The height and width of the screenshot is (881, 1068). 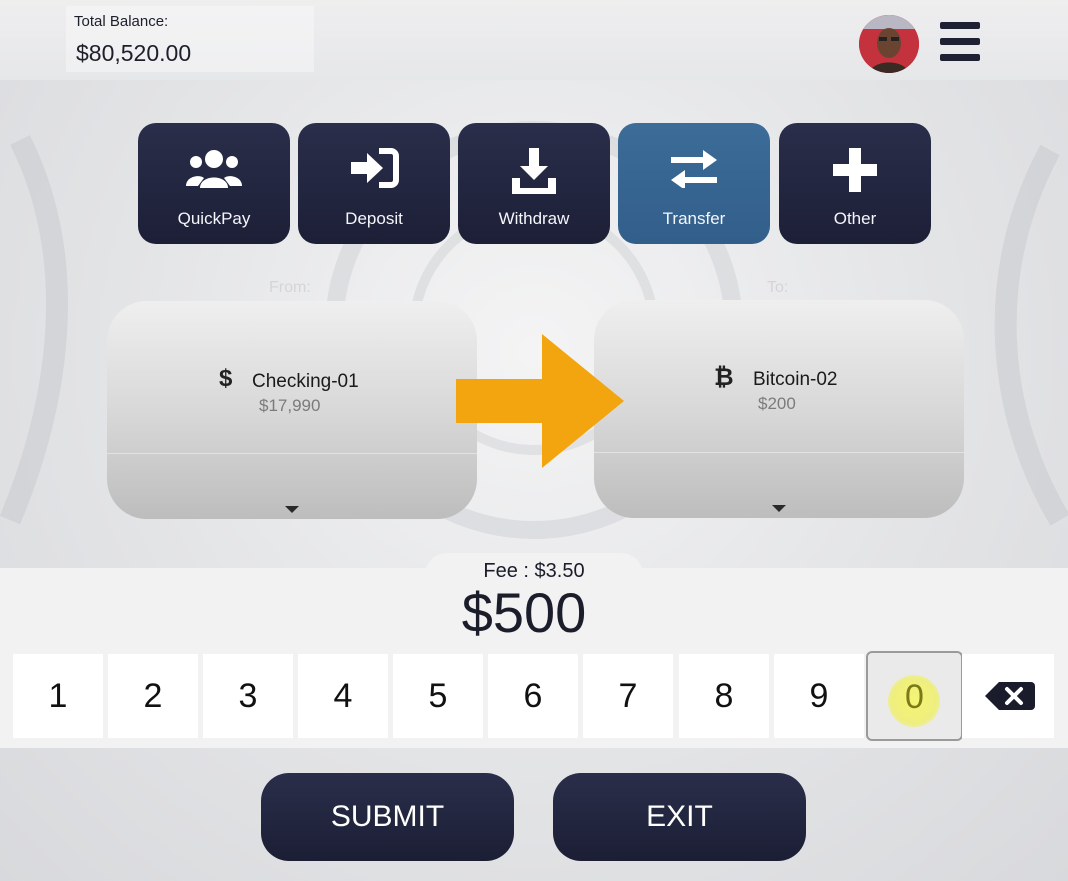 I want to click on sign-in-icon, so click(x=375, y=168).